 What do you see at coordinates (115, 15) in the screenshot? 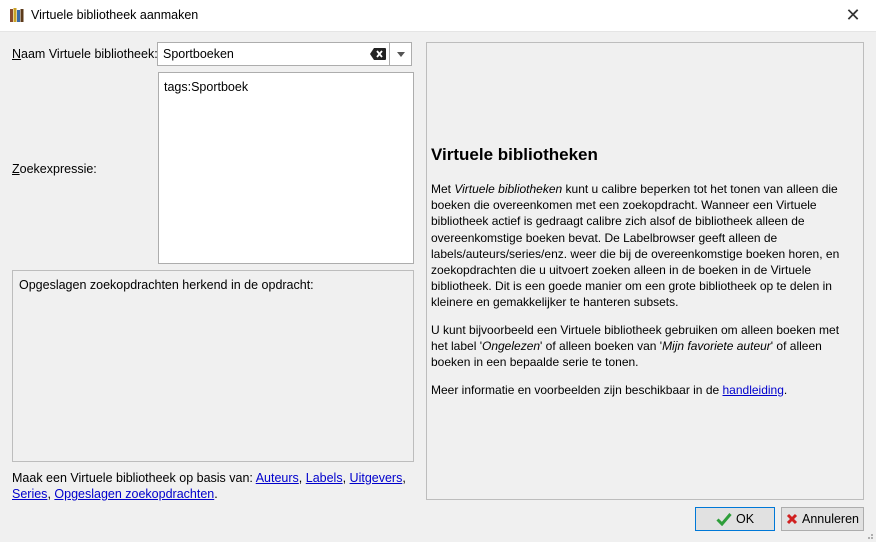
I see `window-title: Virtuele bibliotheek aanmaken` at bounding box center [115, 15].